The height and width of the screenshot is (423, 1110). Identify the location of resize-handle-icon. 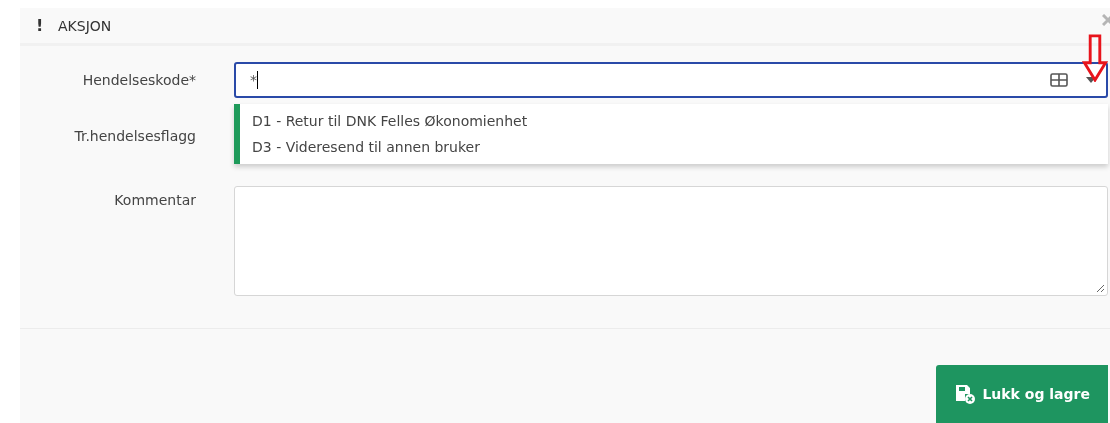
(1100, 288).